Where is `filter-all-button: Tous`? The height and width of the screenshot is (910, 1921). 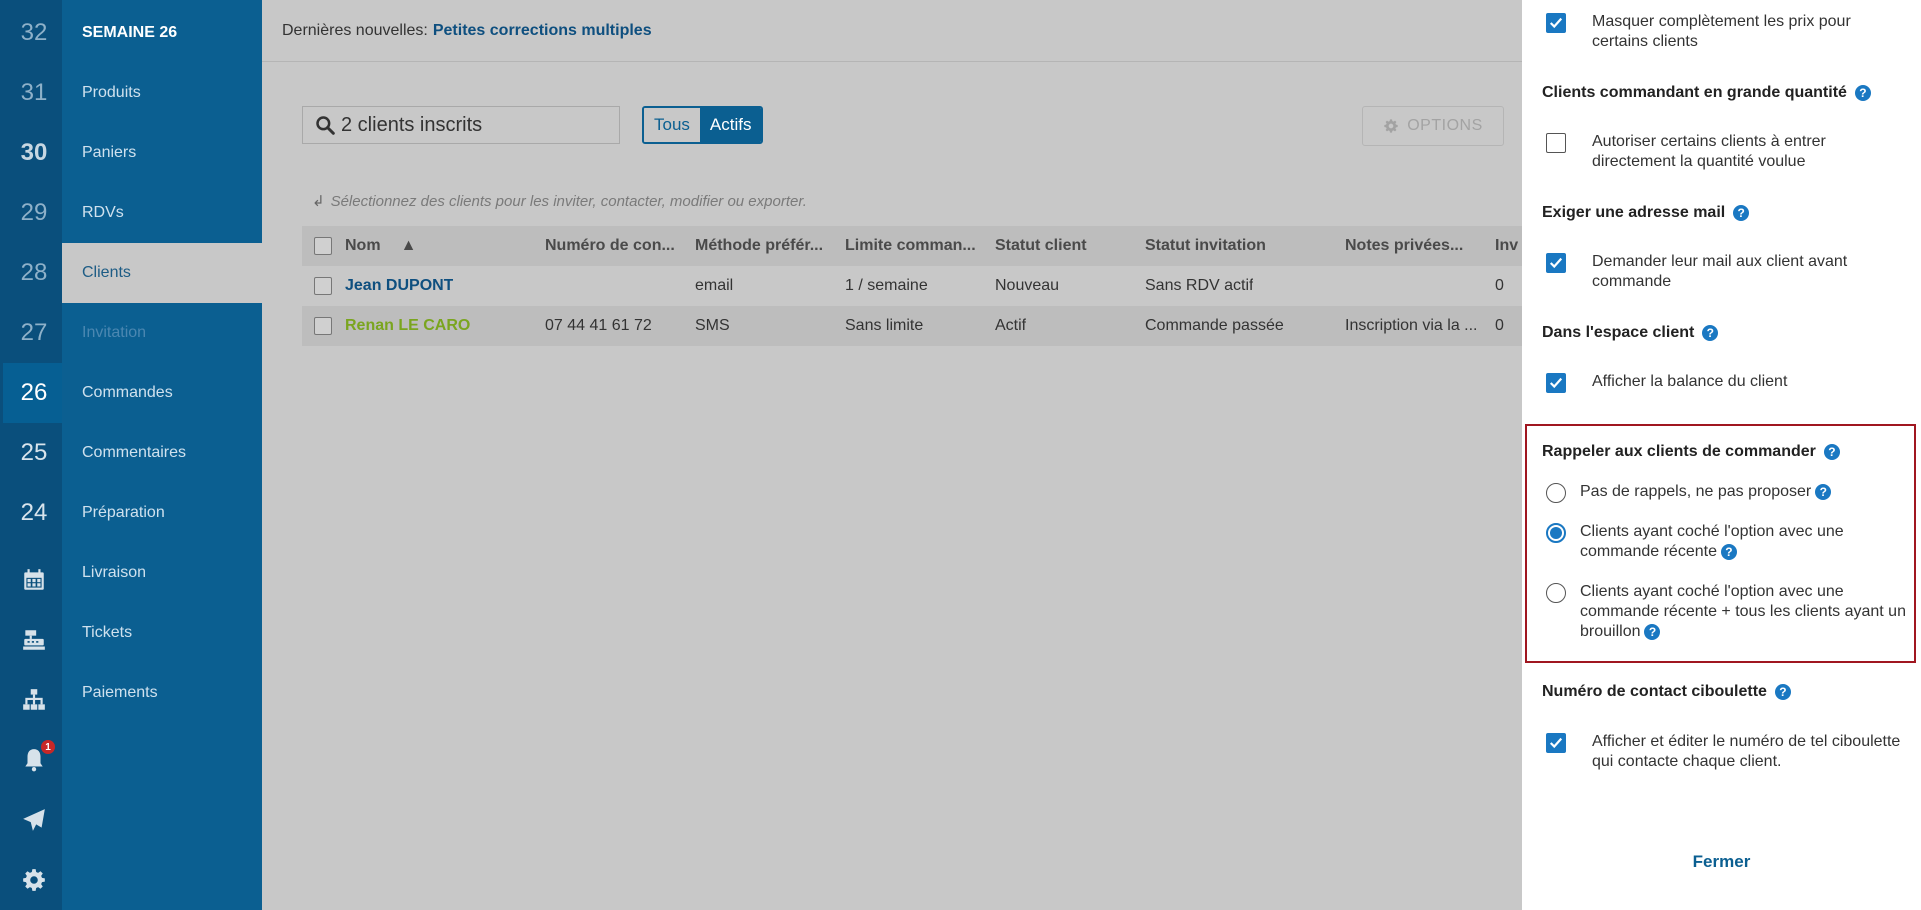
filter-all-button: Tous is located at coordinates (672, 125).